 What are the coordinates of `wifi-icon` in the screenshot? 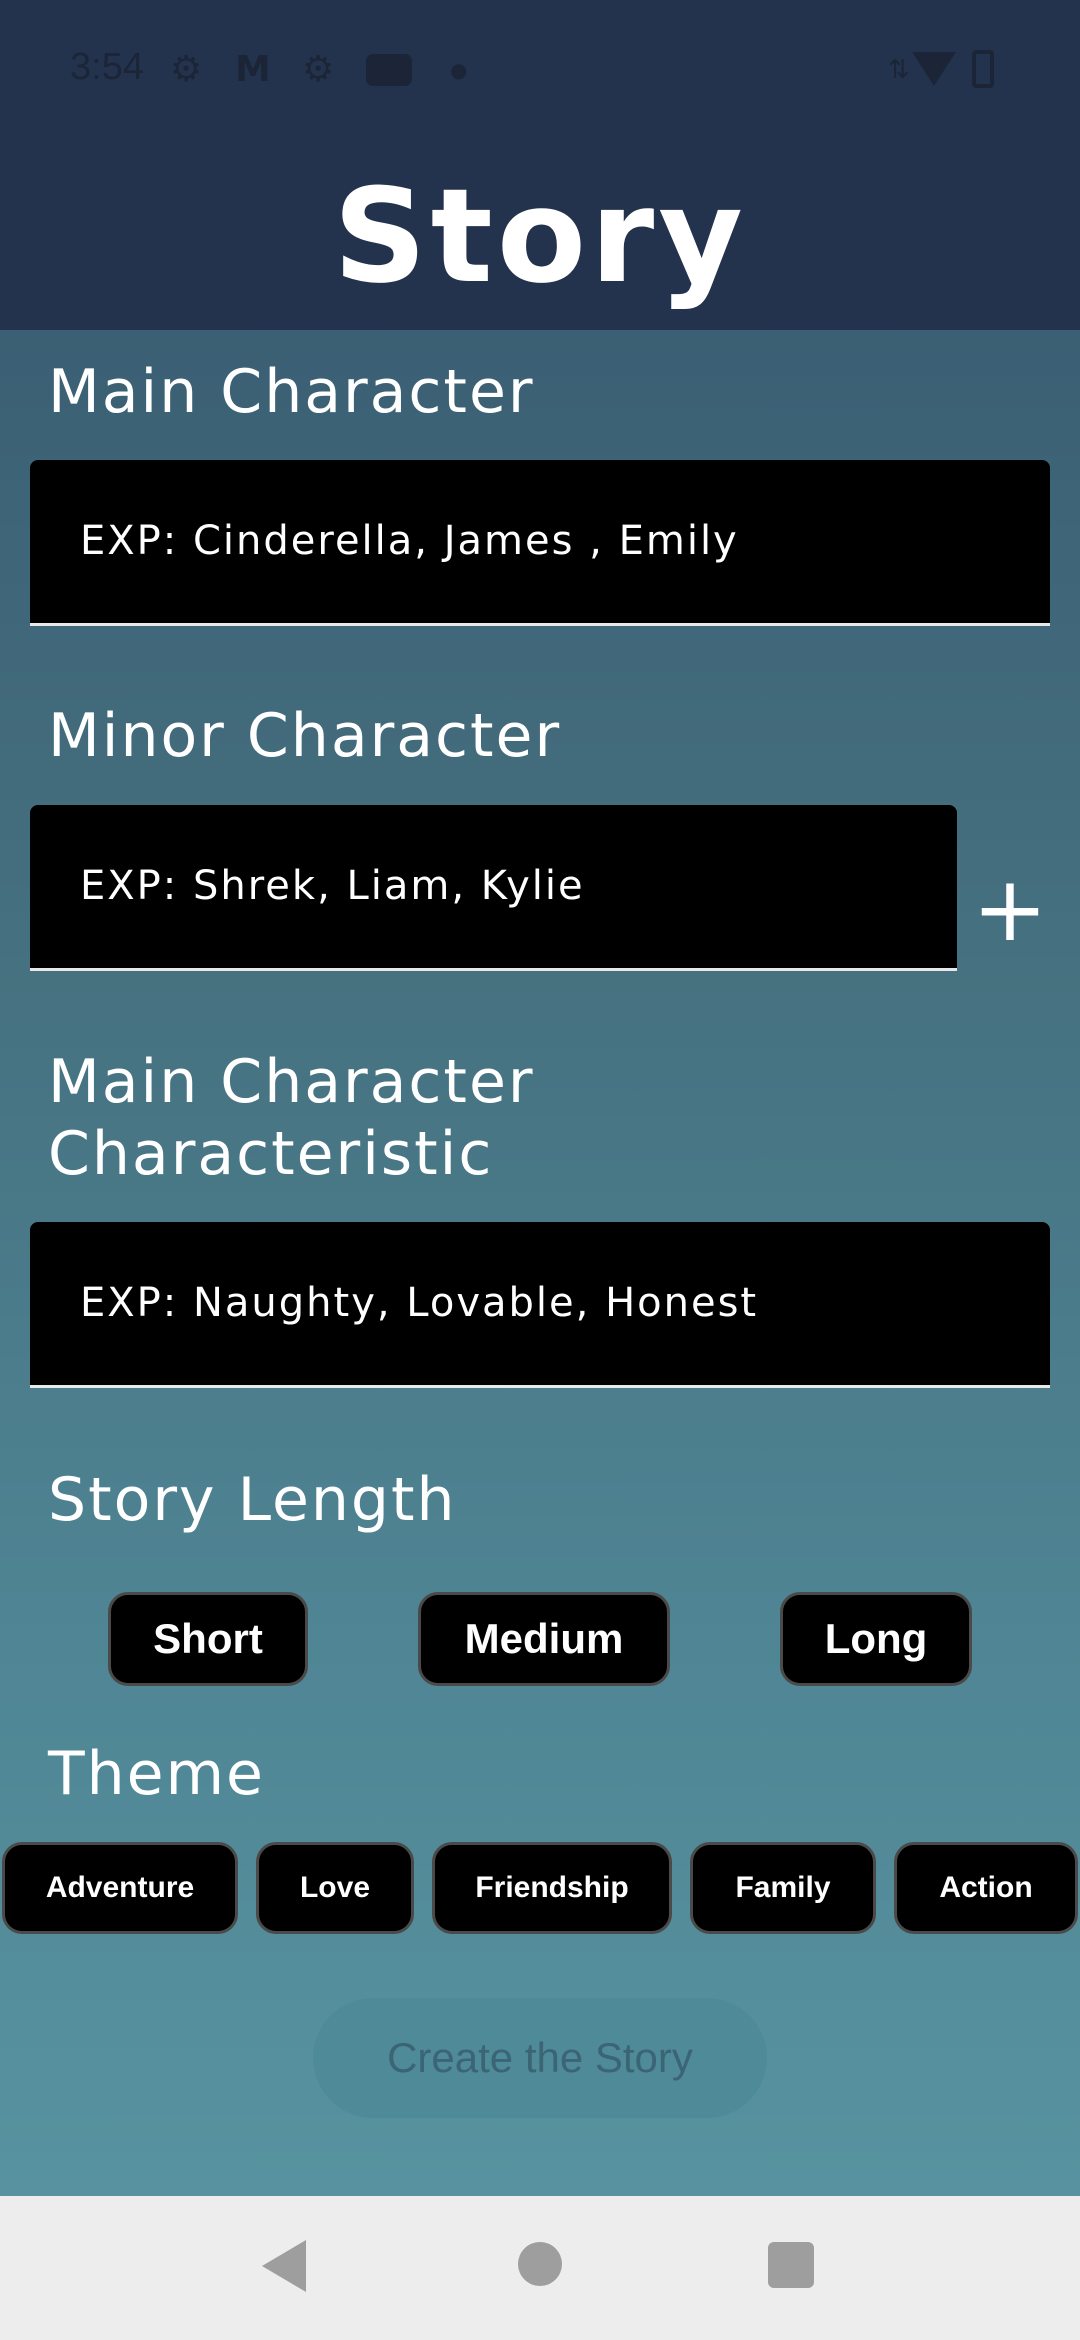 It's located at (934, 69).